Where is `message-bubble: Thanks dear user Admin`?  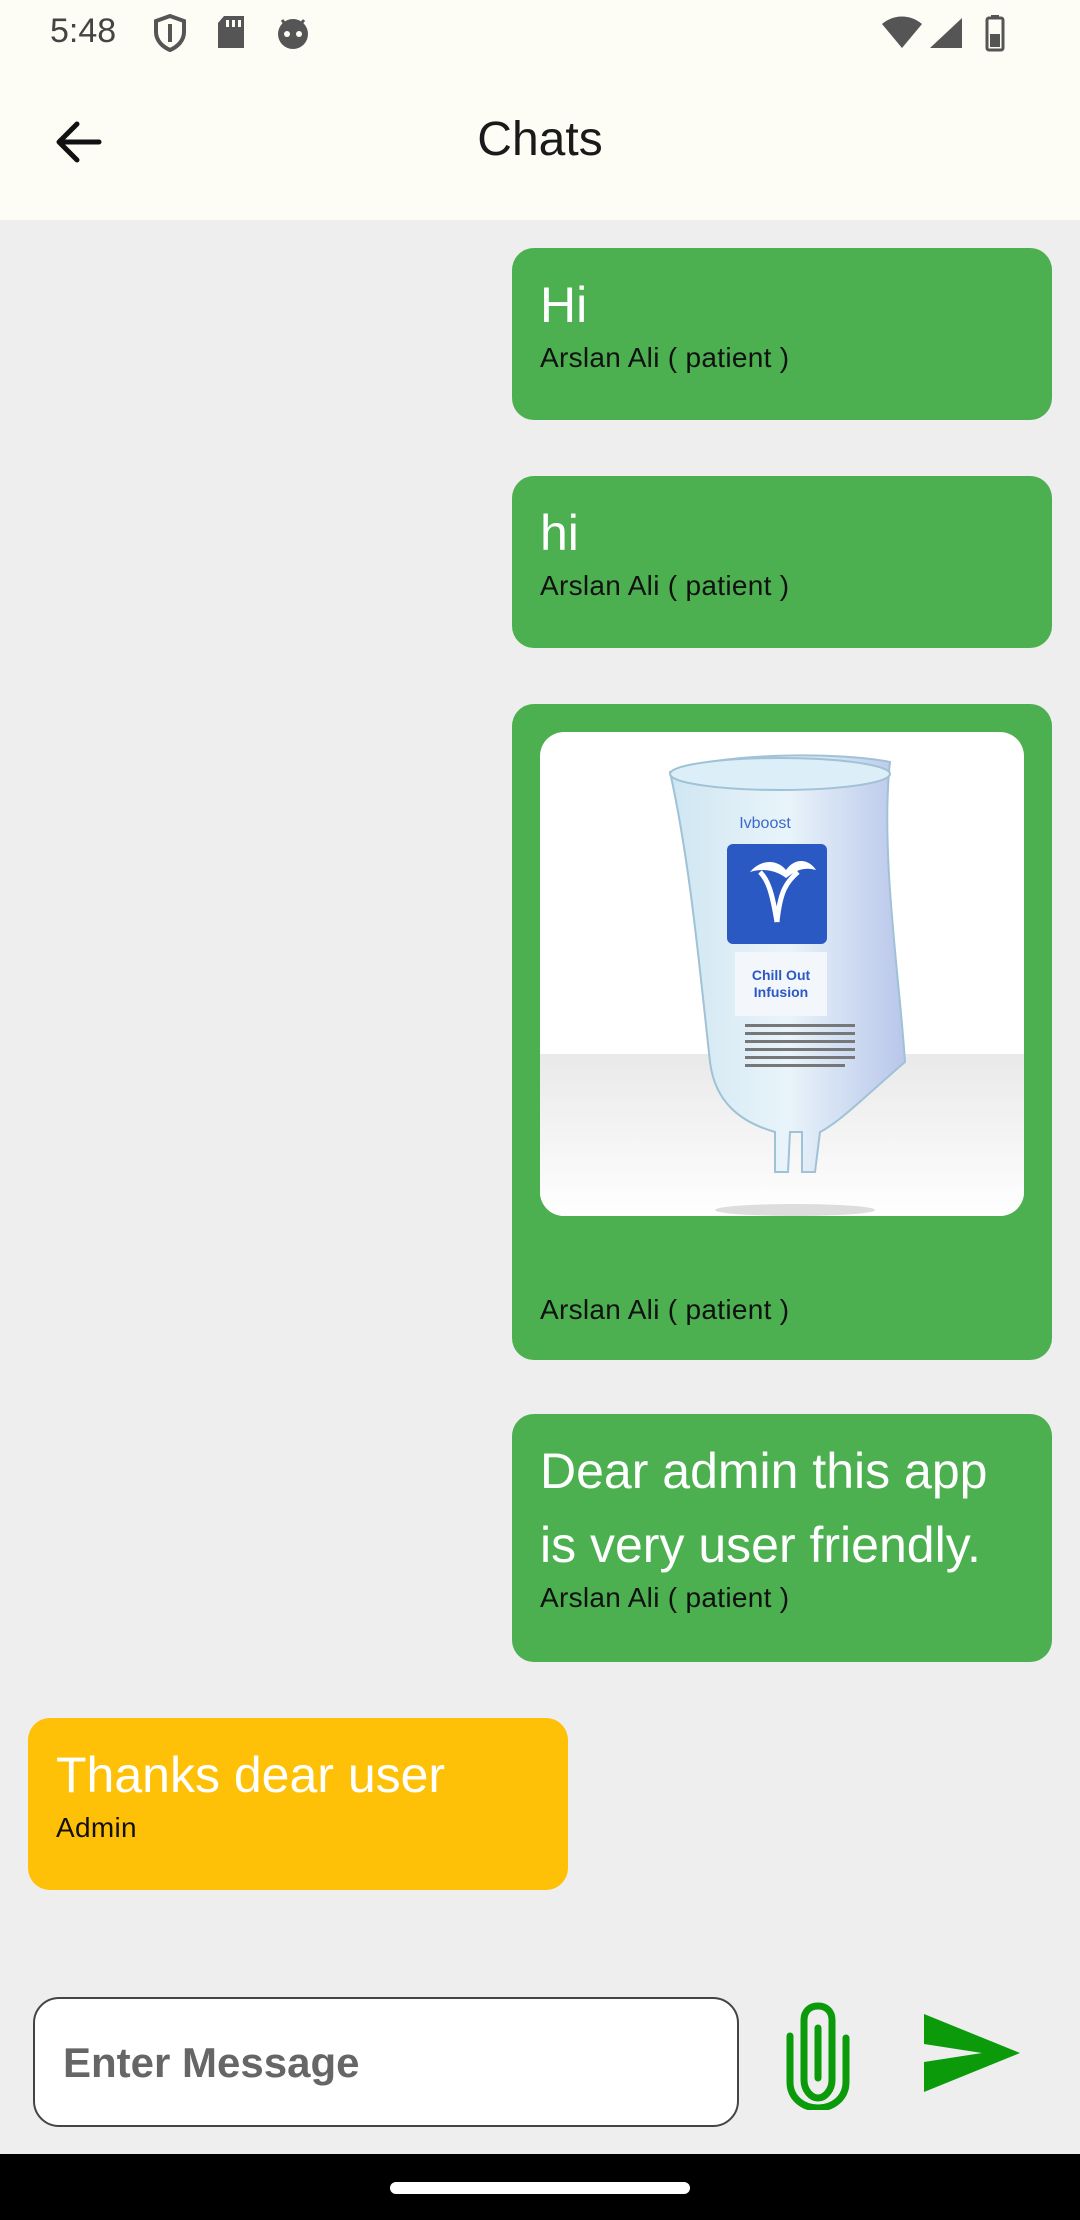 message-bubble: Thanks dear user Admin is located at coordinates (298, 1804).